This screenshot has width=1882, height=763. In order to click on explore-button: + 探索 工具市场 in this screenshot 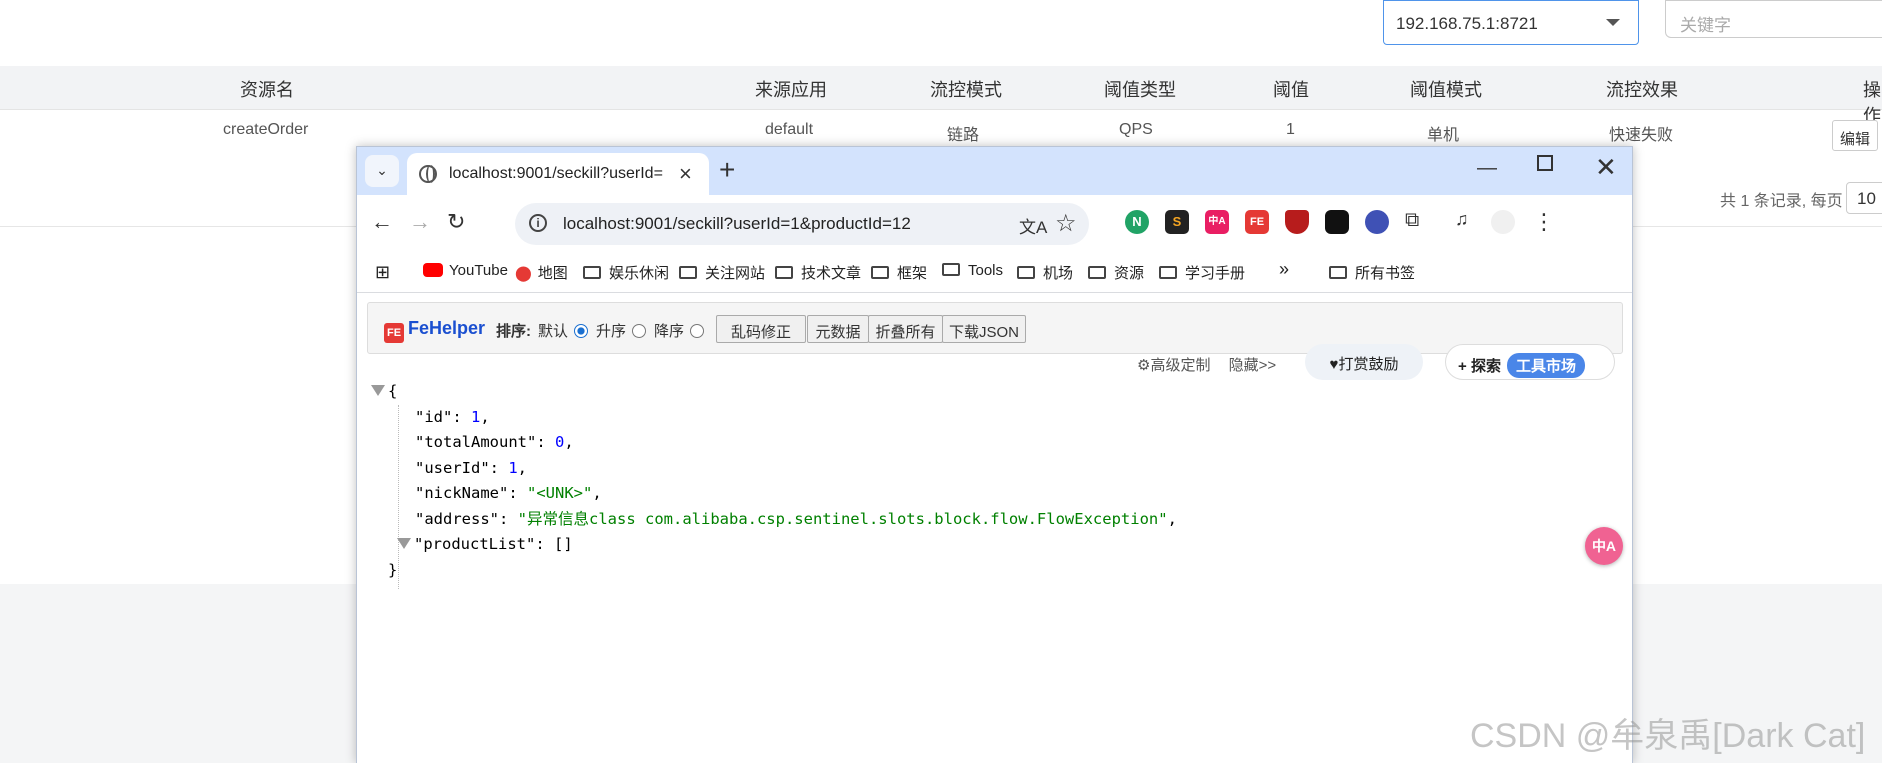, I will do `click(1530, 362)`.